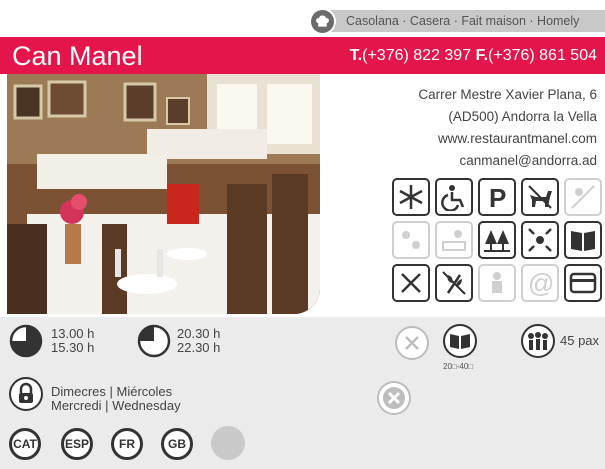  I want to click on no-service-icon, so click(394, 398).